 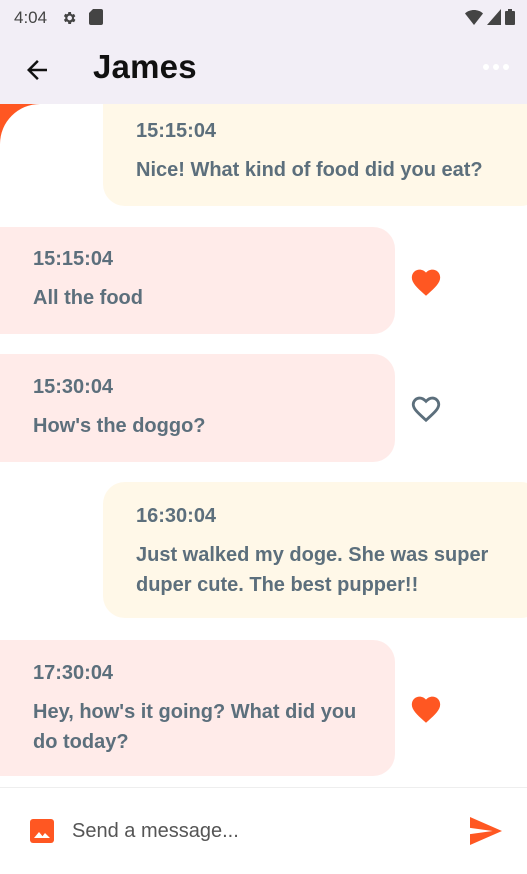 I want to click on message-time: 16:30:04, so click(x=176, y=516).